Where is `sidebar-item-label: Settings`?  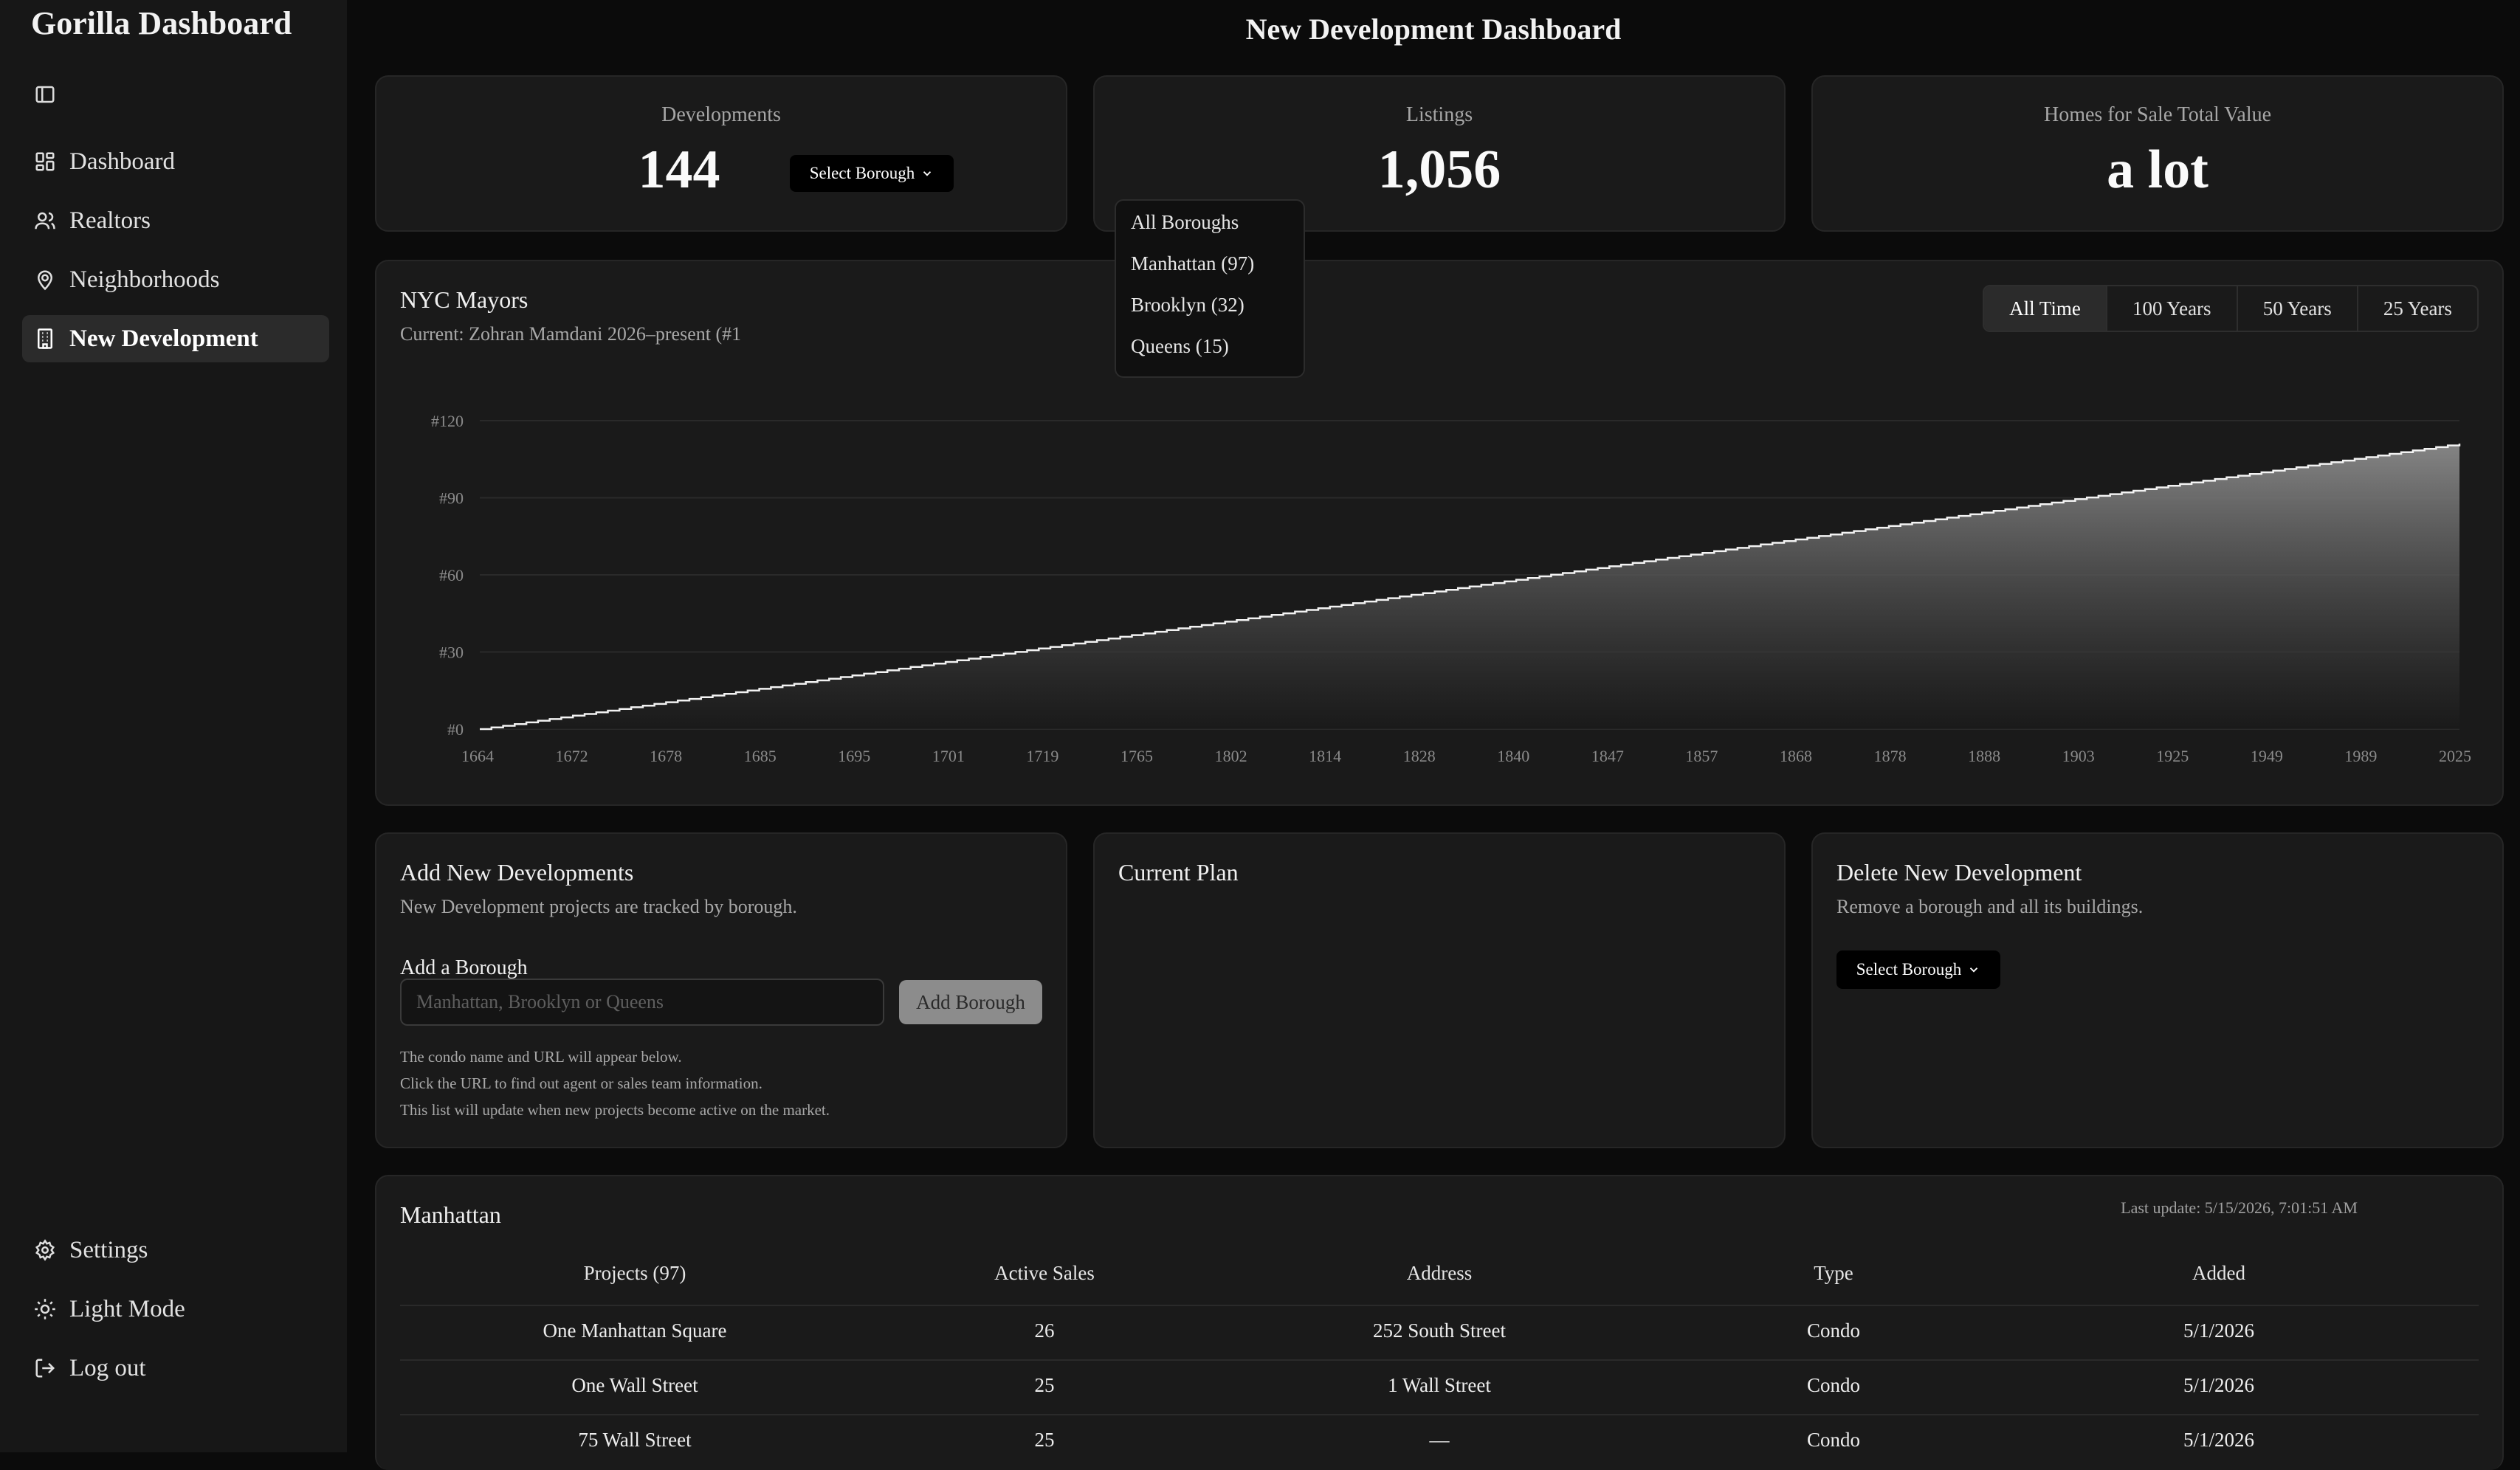
sidebar-item-label: Settings is located at coordinates (108, 1249).